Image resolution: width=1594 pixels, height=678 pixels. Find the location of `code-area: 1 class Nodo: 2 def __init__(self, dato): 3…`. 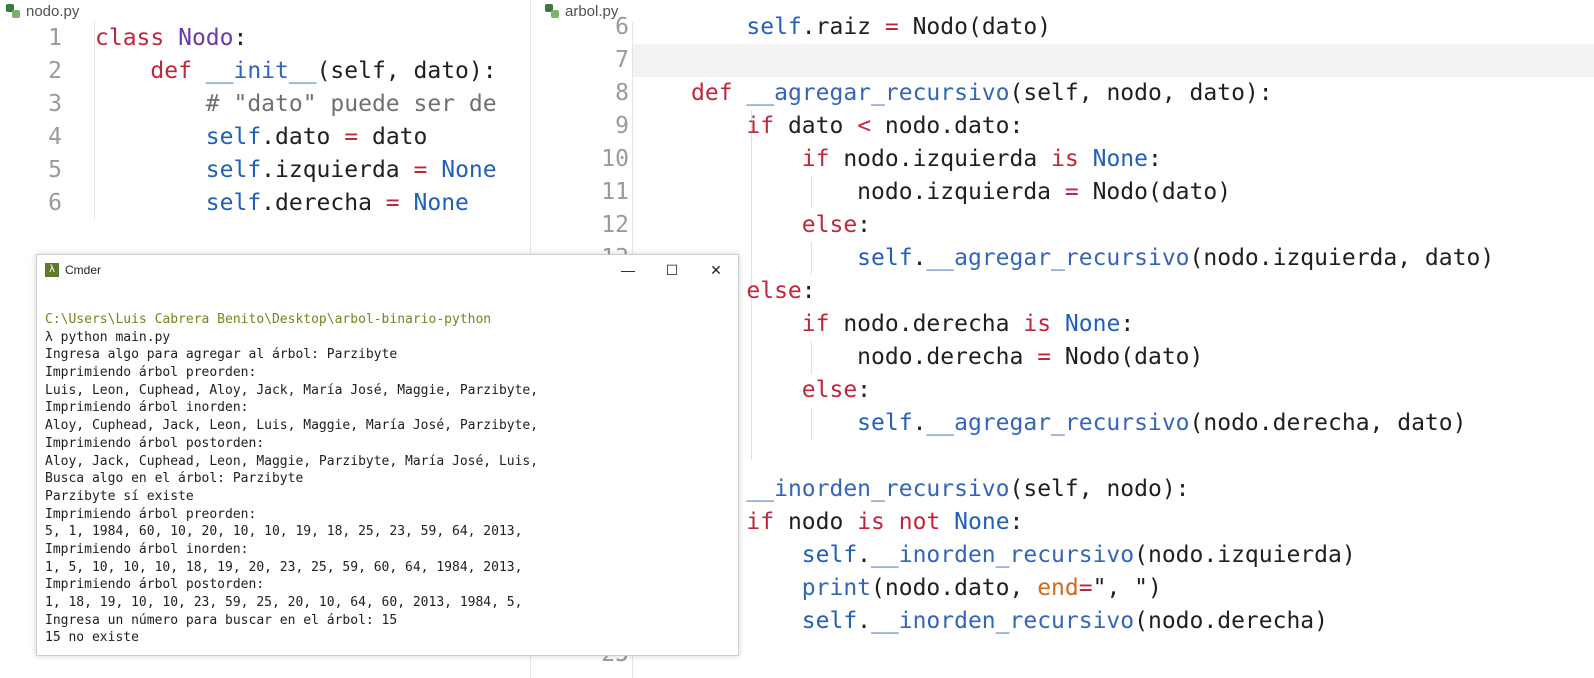

code-area: 1 class Nodo: 2 def __init__(self, dato): 3… is located at coordinates (265, 122).